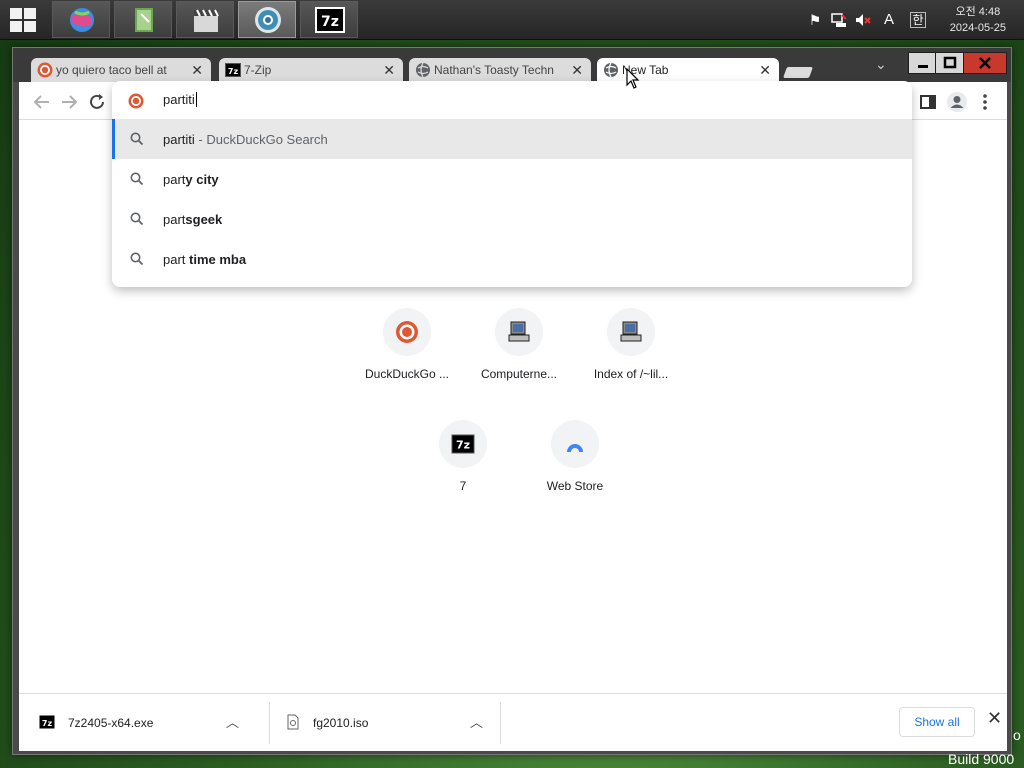  Describe the element at coordinates (923, 63) in the screenshot. I see `minimize-button` at that location.